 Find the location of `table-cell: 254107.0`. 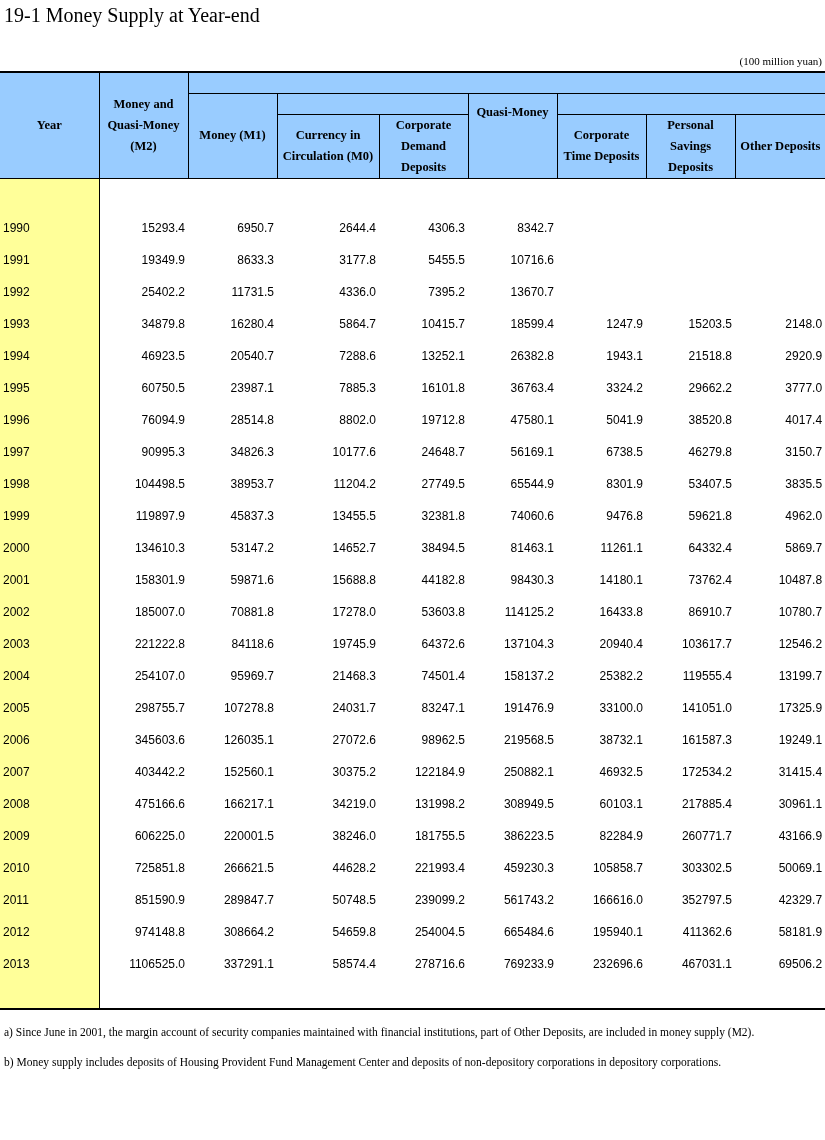

table-cell: 254107.0 is located at coordinates (159, 676).